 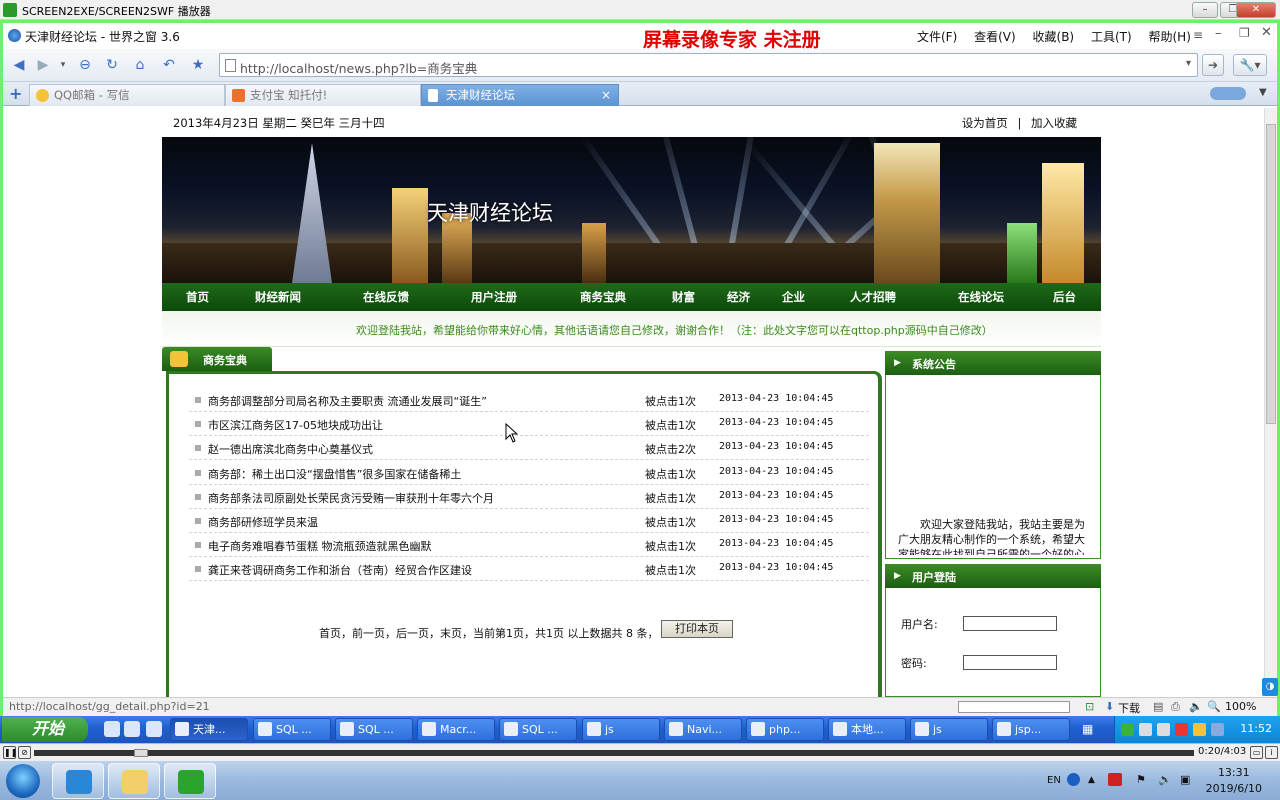 What do you see at coordinates (1263, 92) in the screenshot?
I see `tab-list-icon: ▼` at bounding box center [1263, 92].